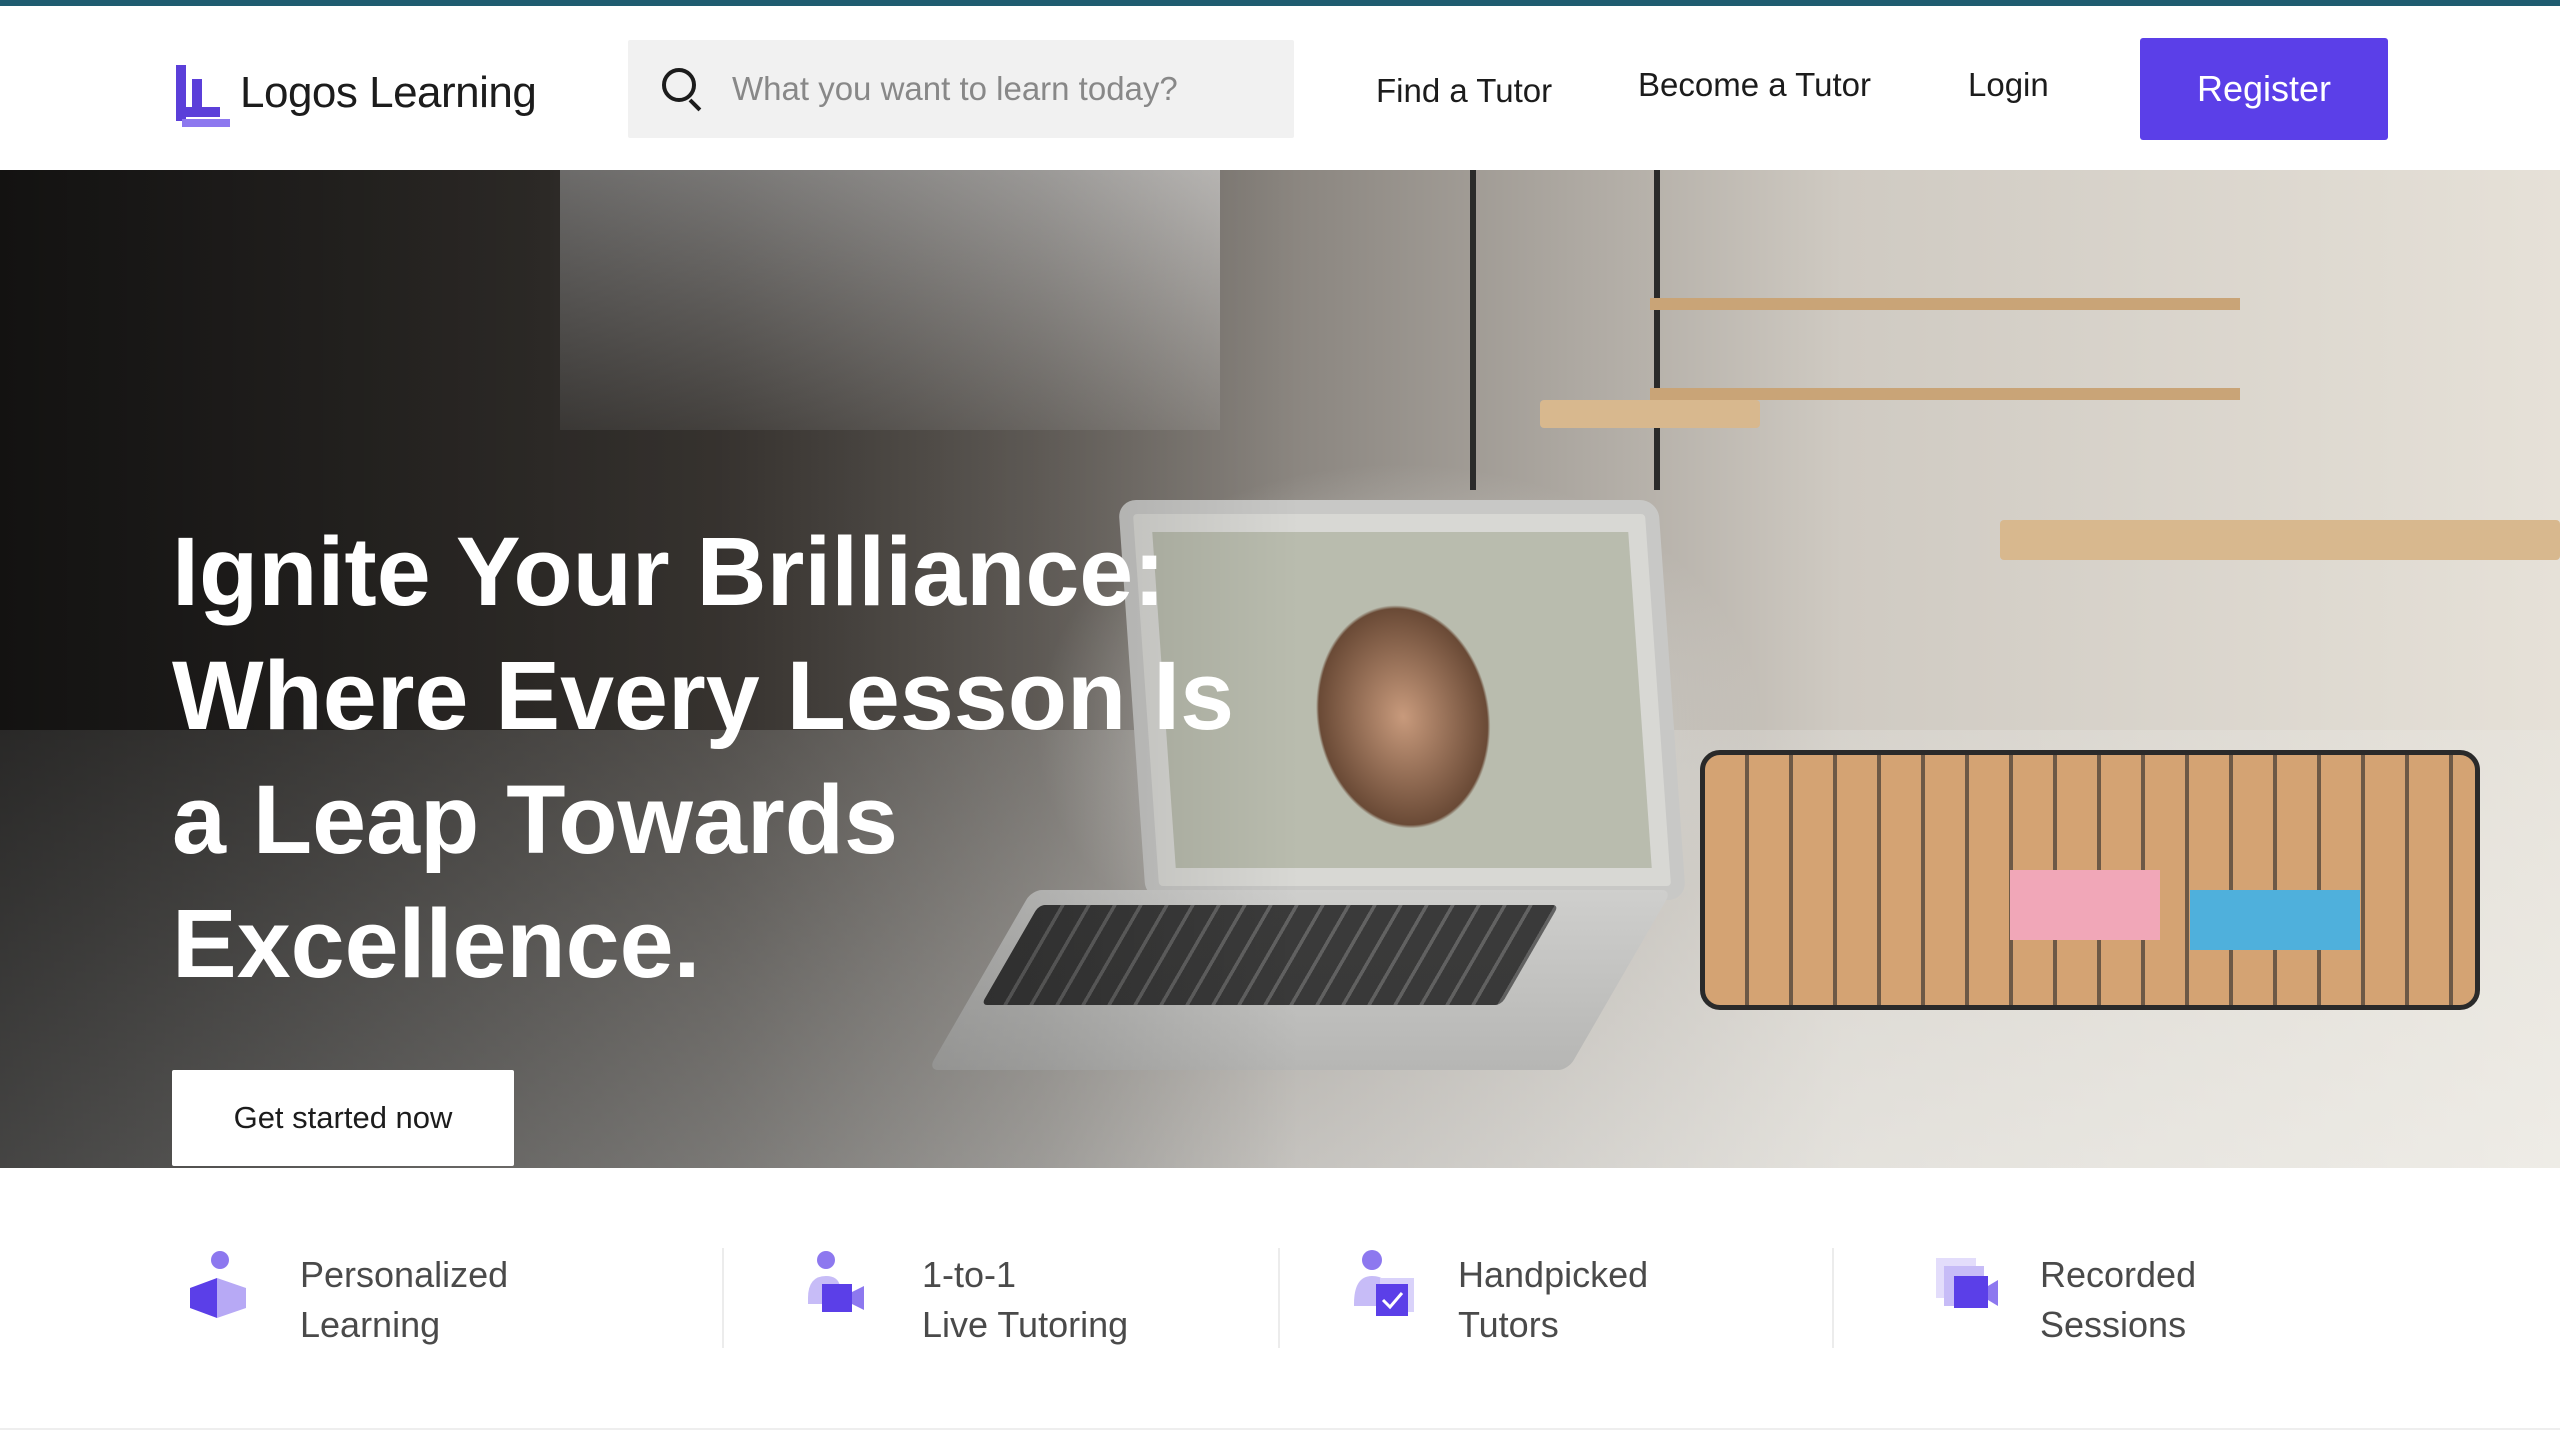 This screenshot has height=1432, width=2560. I want to click on nav-login: Login, so click(2008, 85).